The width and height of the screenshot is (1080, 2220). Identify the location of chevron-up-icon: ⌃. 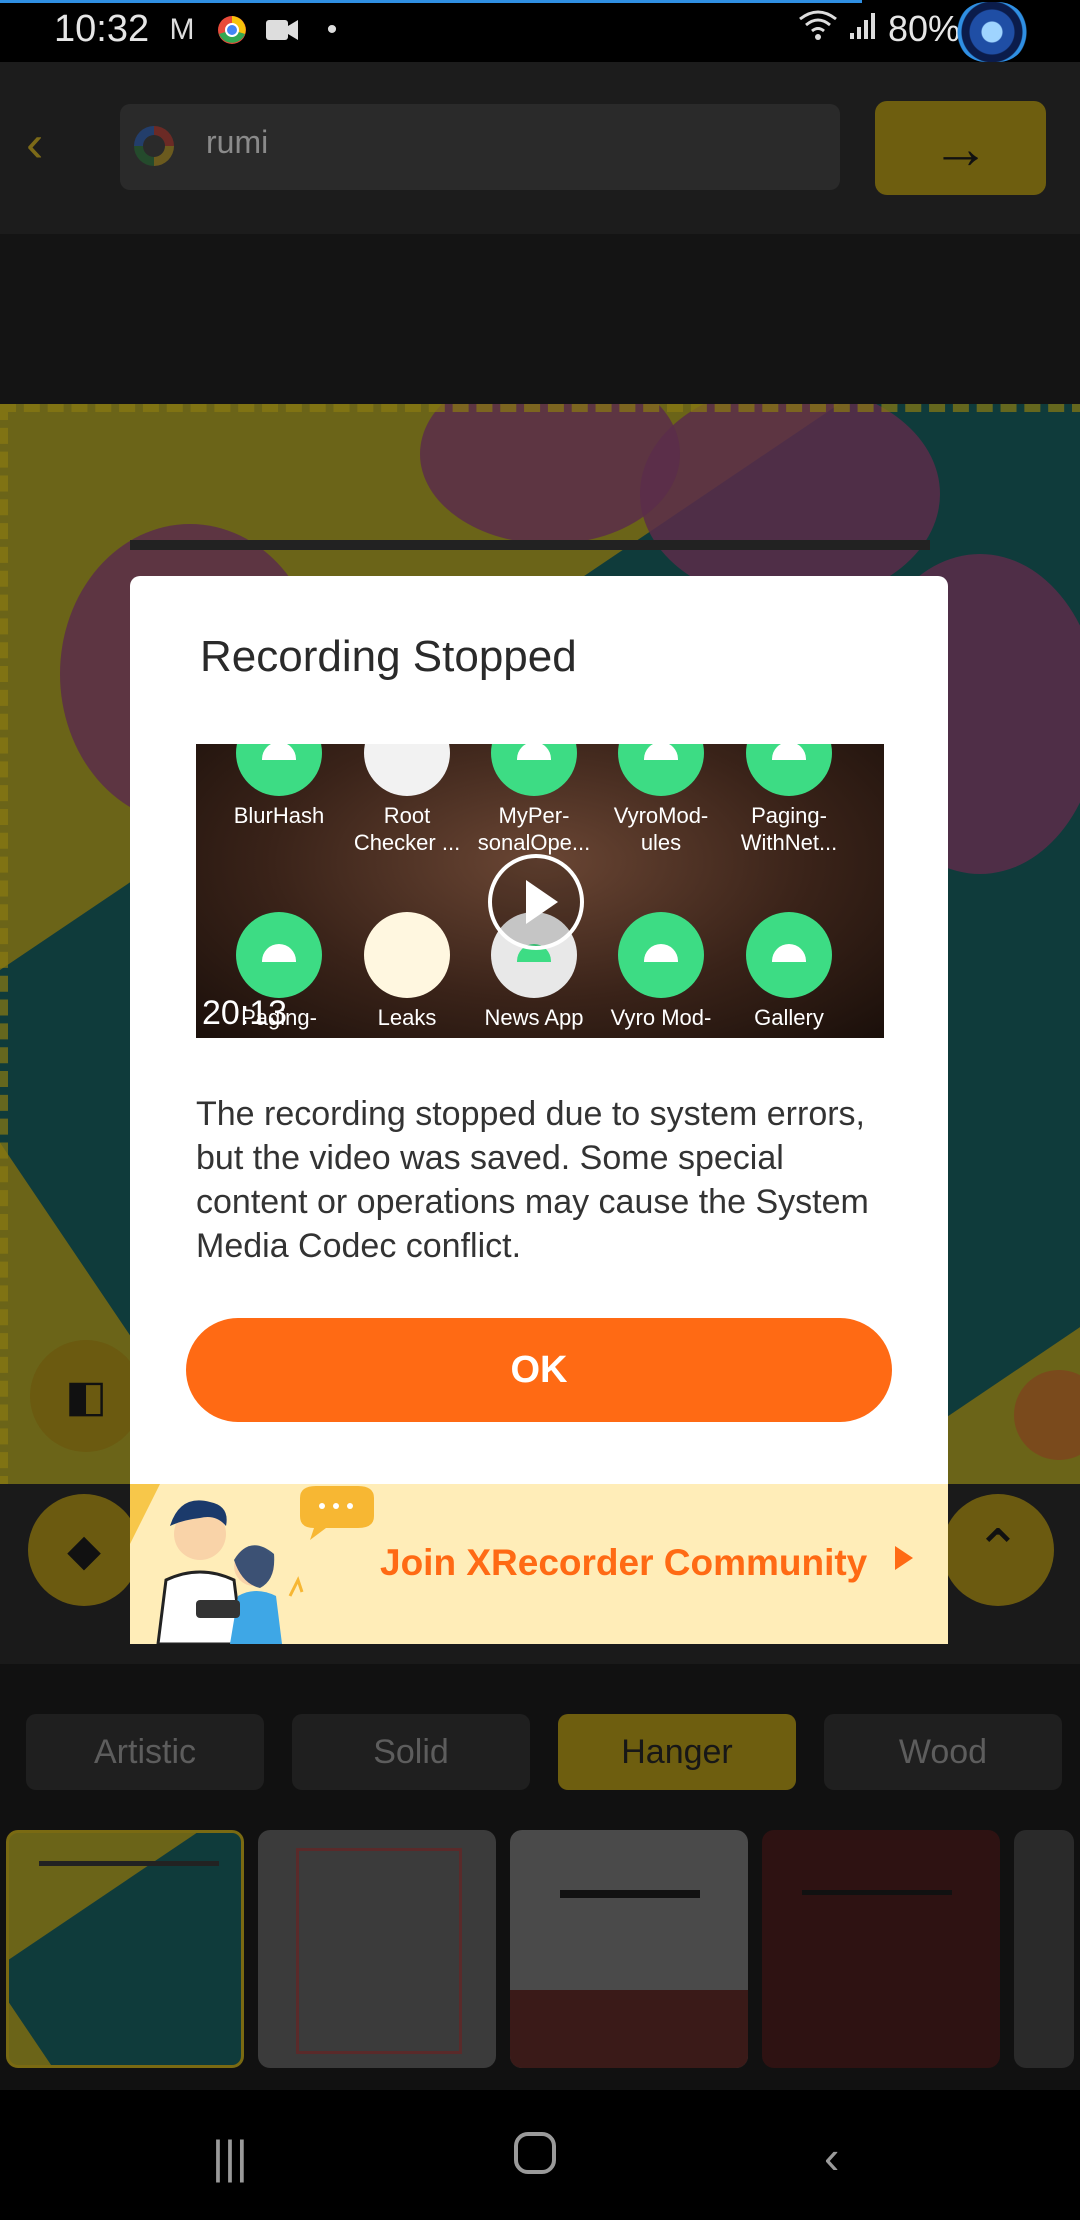
(998, 1549).